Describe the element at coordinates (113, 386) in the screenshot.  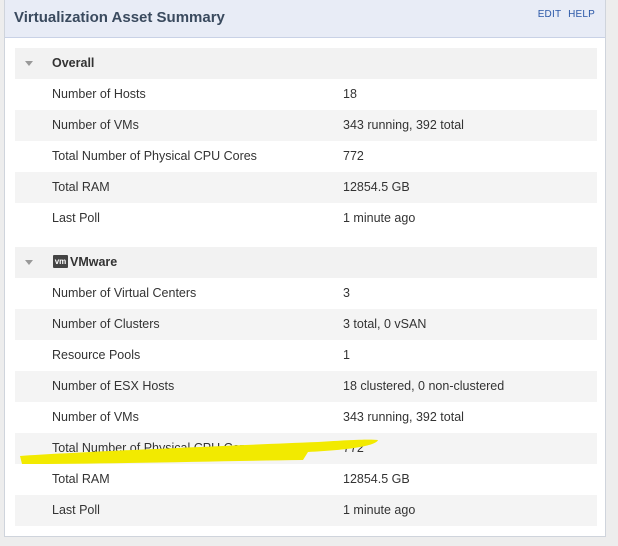
I see `row-label: Number of ESX Hosts` at that location.